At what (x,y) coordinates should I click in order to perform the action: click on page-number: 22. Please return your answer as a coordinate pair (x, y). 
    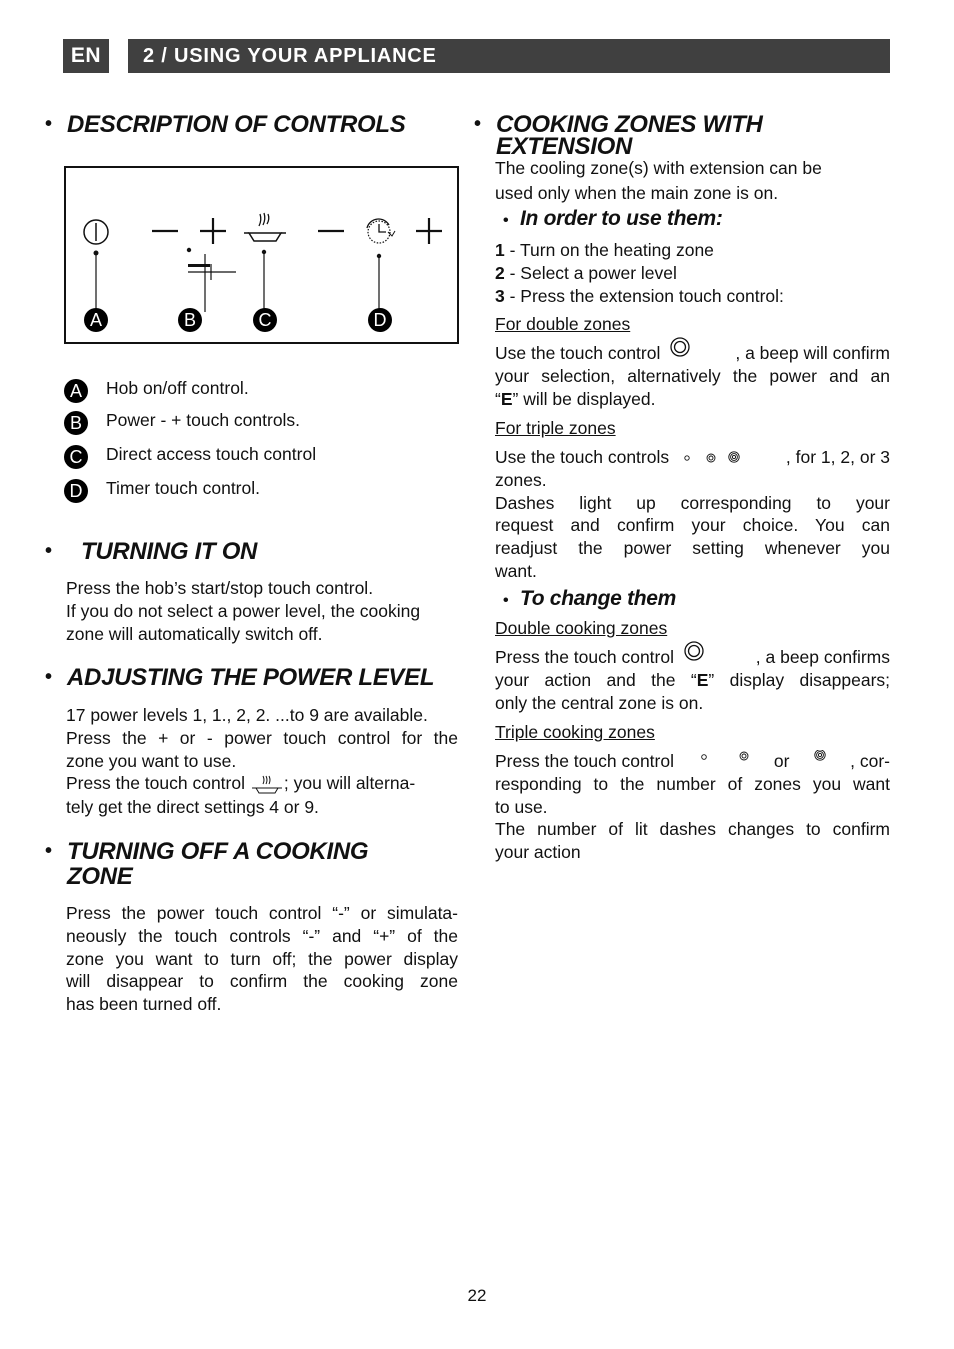
    Looking at the image, I should click on (477, 1295).